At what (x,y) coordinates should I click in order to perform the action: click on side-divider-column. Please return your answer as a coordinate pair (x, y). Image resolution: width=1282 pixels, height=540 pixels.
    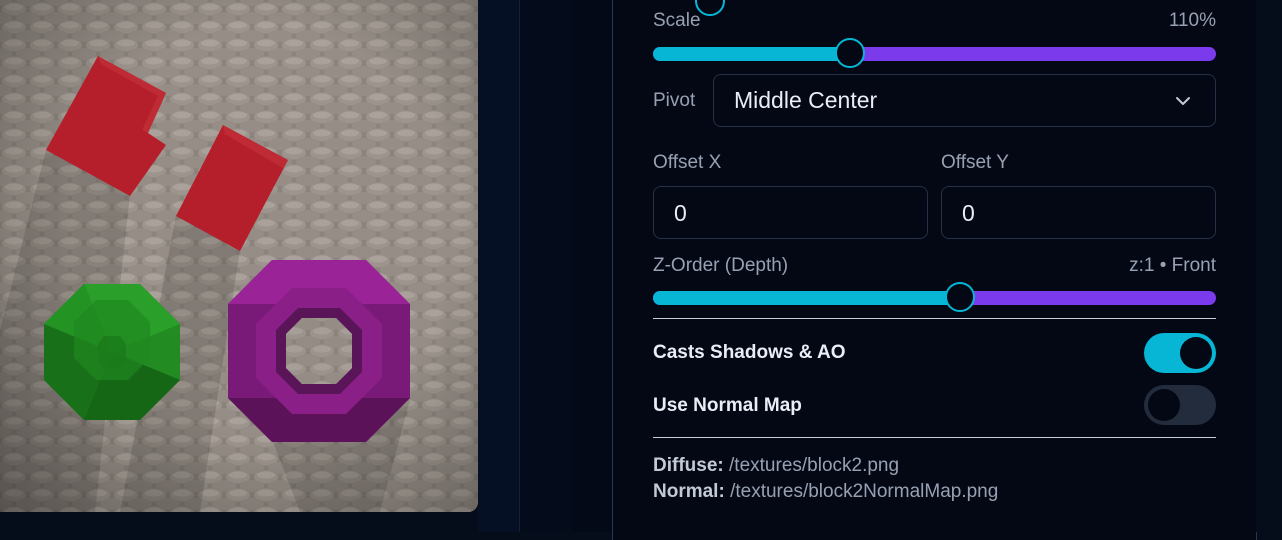
    Looking at the image, I should click on (546, 266).